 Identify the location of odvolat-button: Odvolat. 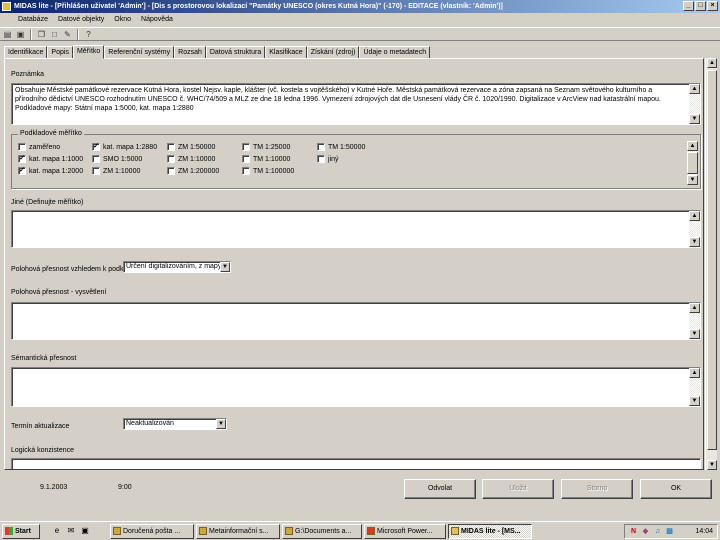
(440, 489).